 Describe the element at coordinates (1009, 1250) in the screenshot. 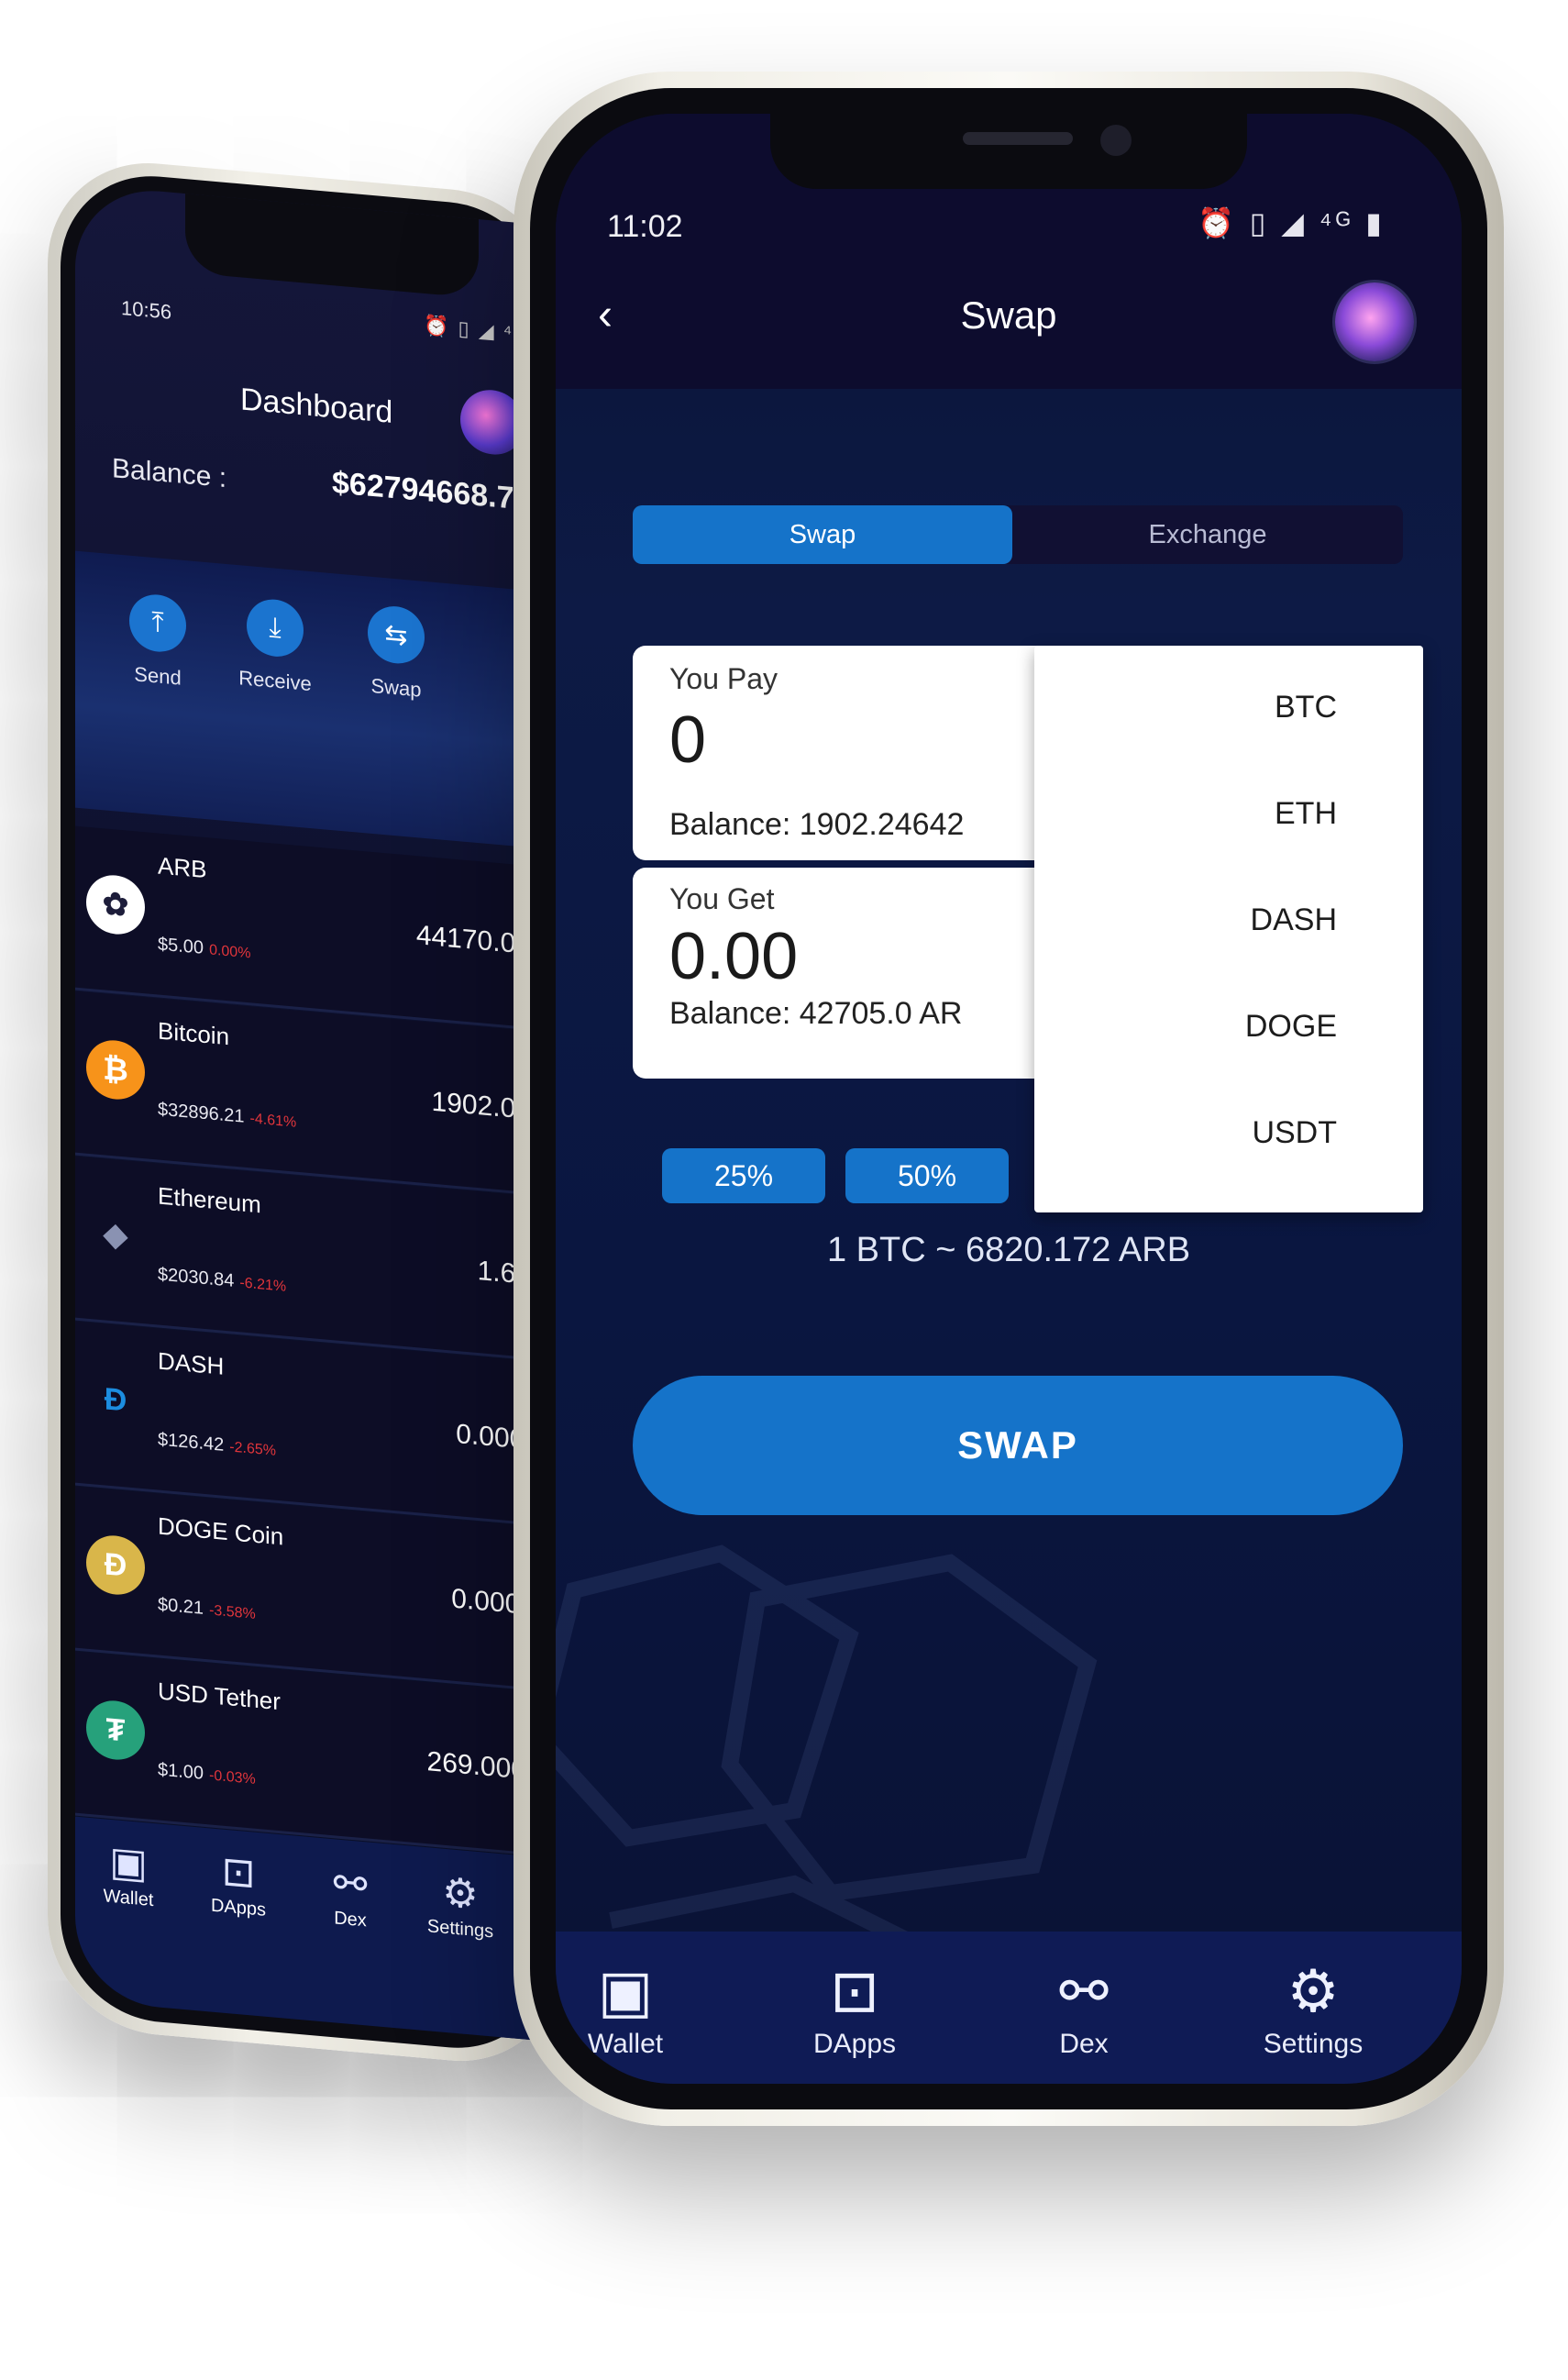

I see `exchange-rate: 1 BTC ~ 6820.172 ARB` at that location.